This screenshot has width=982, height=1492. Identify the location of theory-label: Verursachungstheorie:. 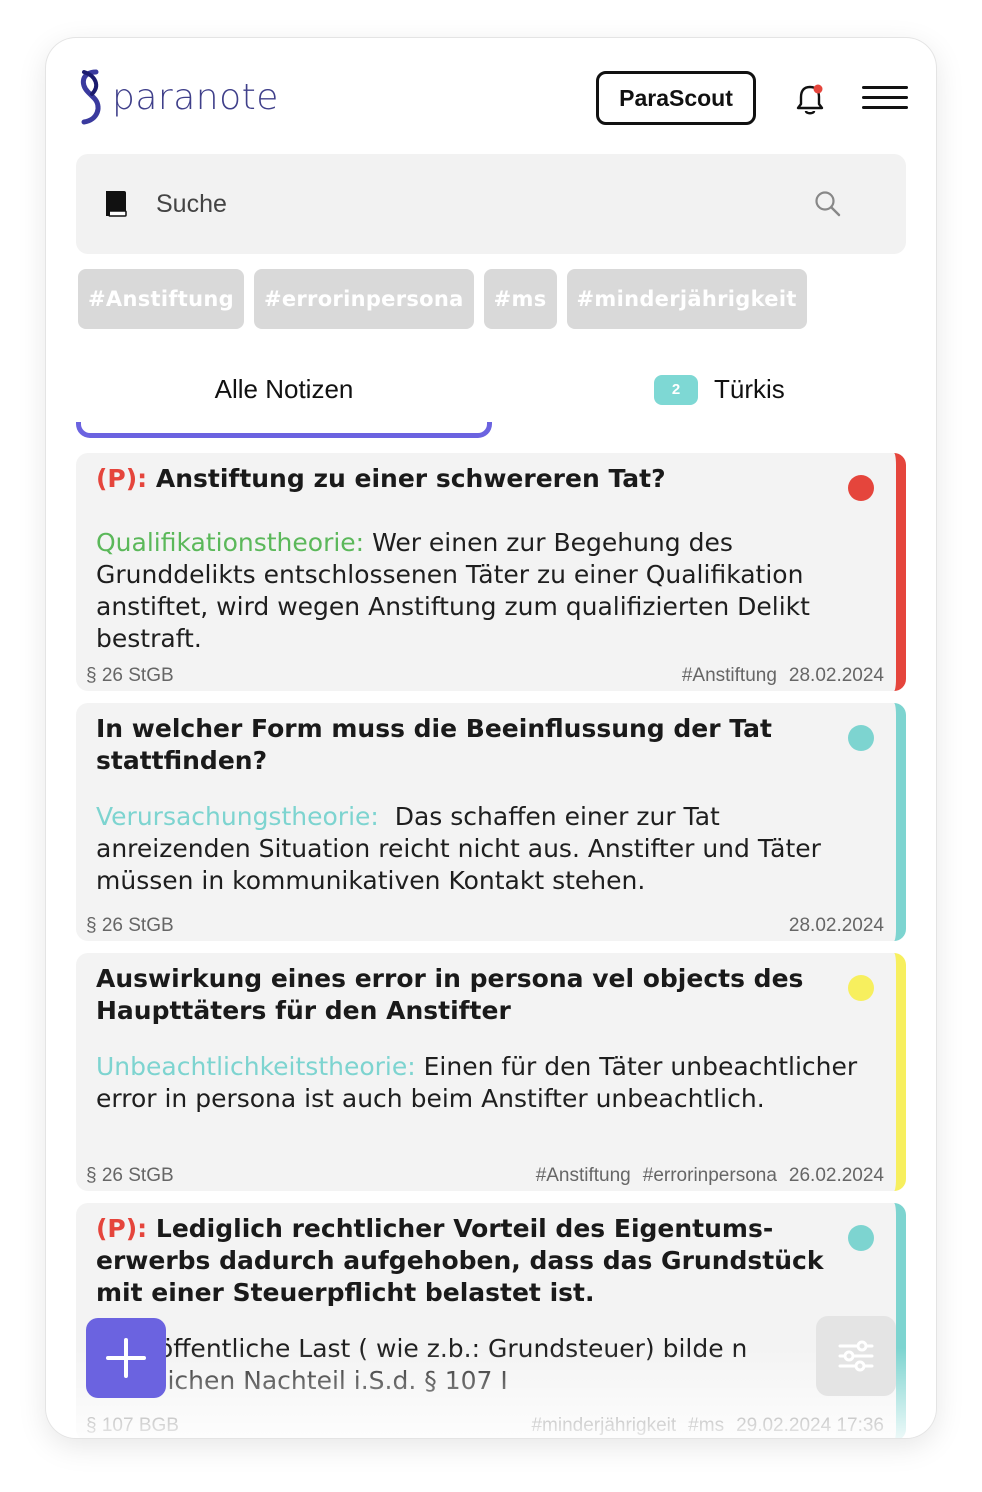
(237, 816).